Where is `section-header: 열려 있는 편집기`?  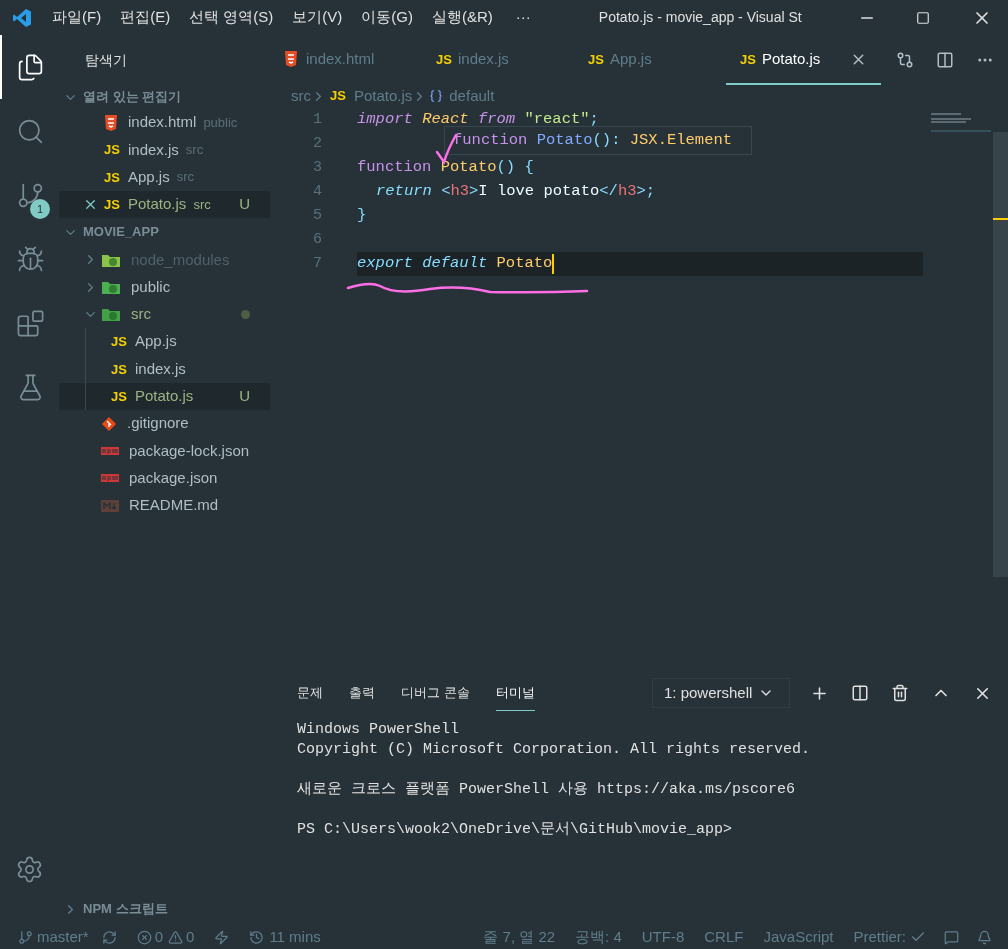
section-header: 열려 있는 편집기 is located at coordinates (164, 97).